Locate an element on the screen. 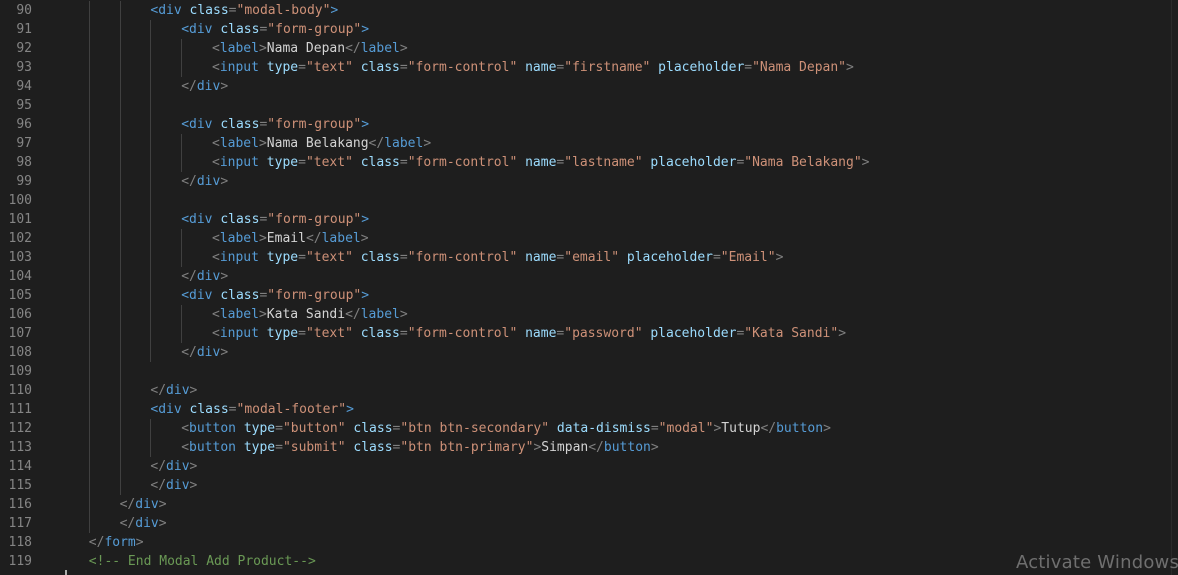 This screenshot has width=1178, height=575. code-token: "btn btn-secondary" is located at coordinates (478, 428).